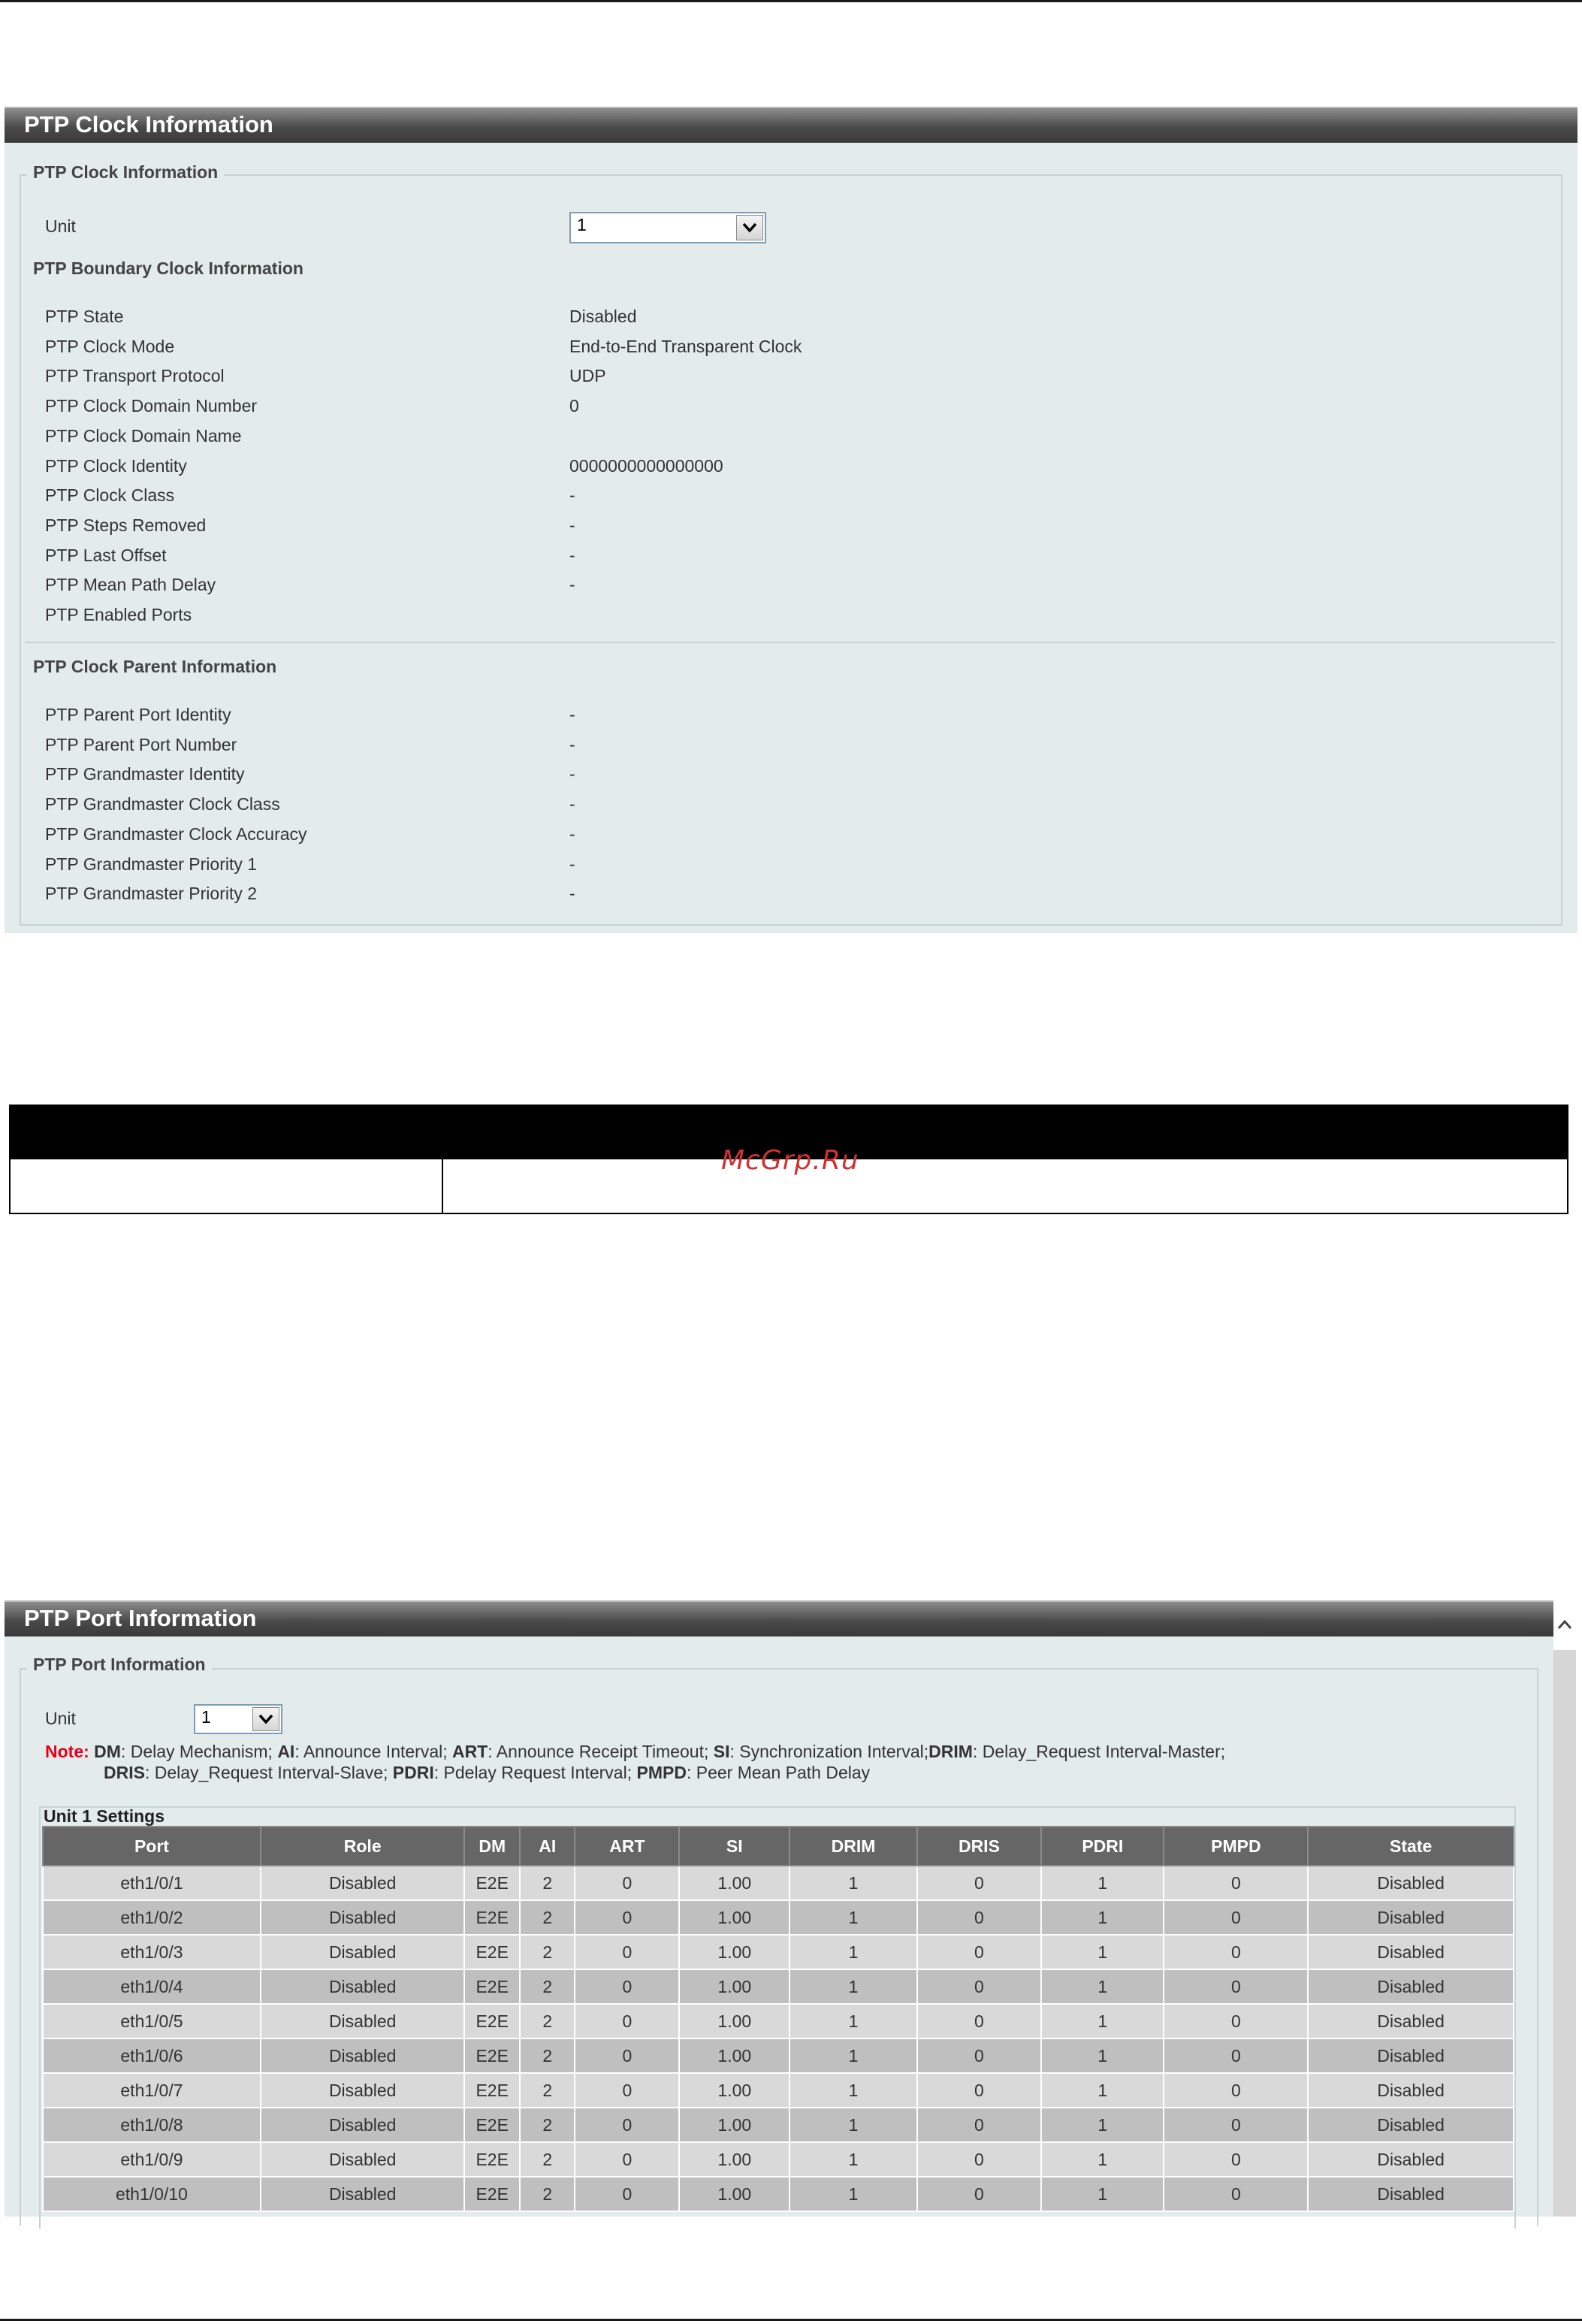  I want to click on description-table-column-divider, so click(443, 1186).